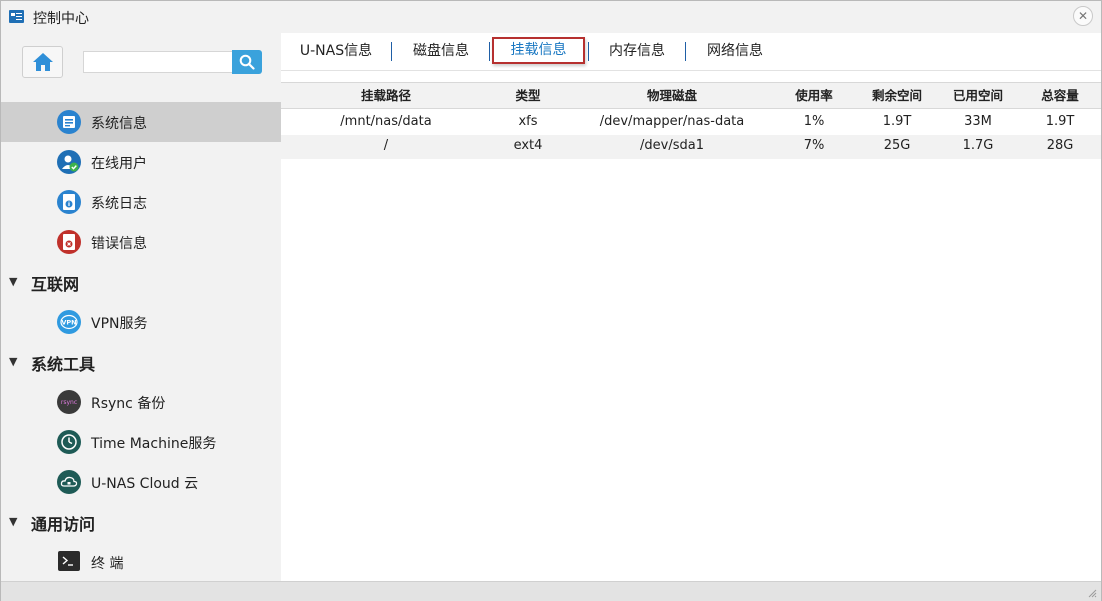 The image size is (1102, 601). I want to click on sidebar-item-error-info: 错误信息, so click(141, 242).